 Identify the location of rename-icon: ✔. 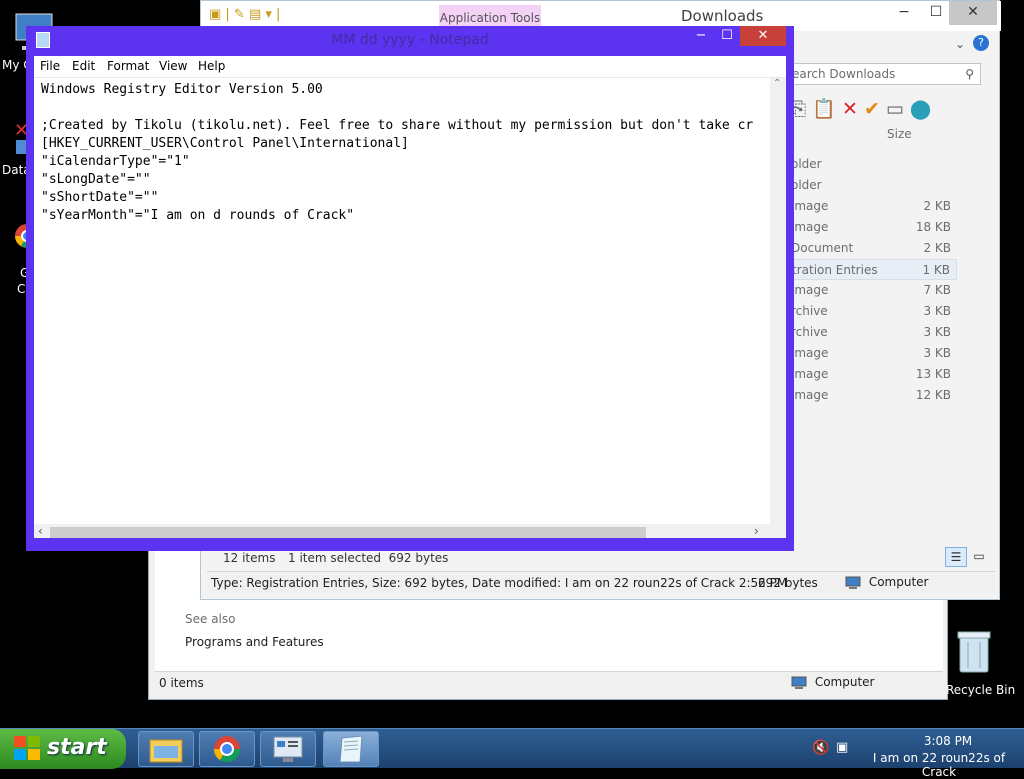
(872, 109).